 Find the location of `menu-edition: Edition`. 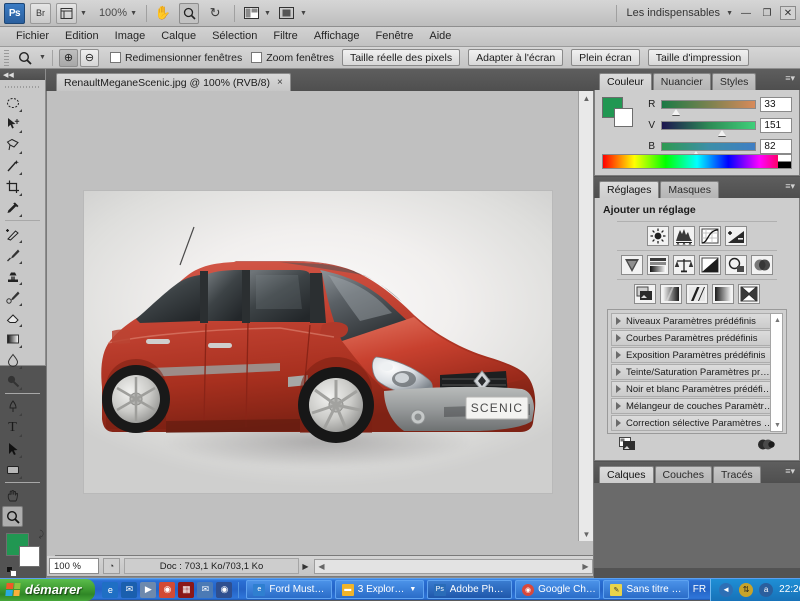

menu-edition: Edition is located at coordinates (82, 36).